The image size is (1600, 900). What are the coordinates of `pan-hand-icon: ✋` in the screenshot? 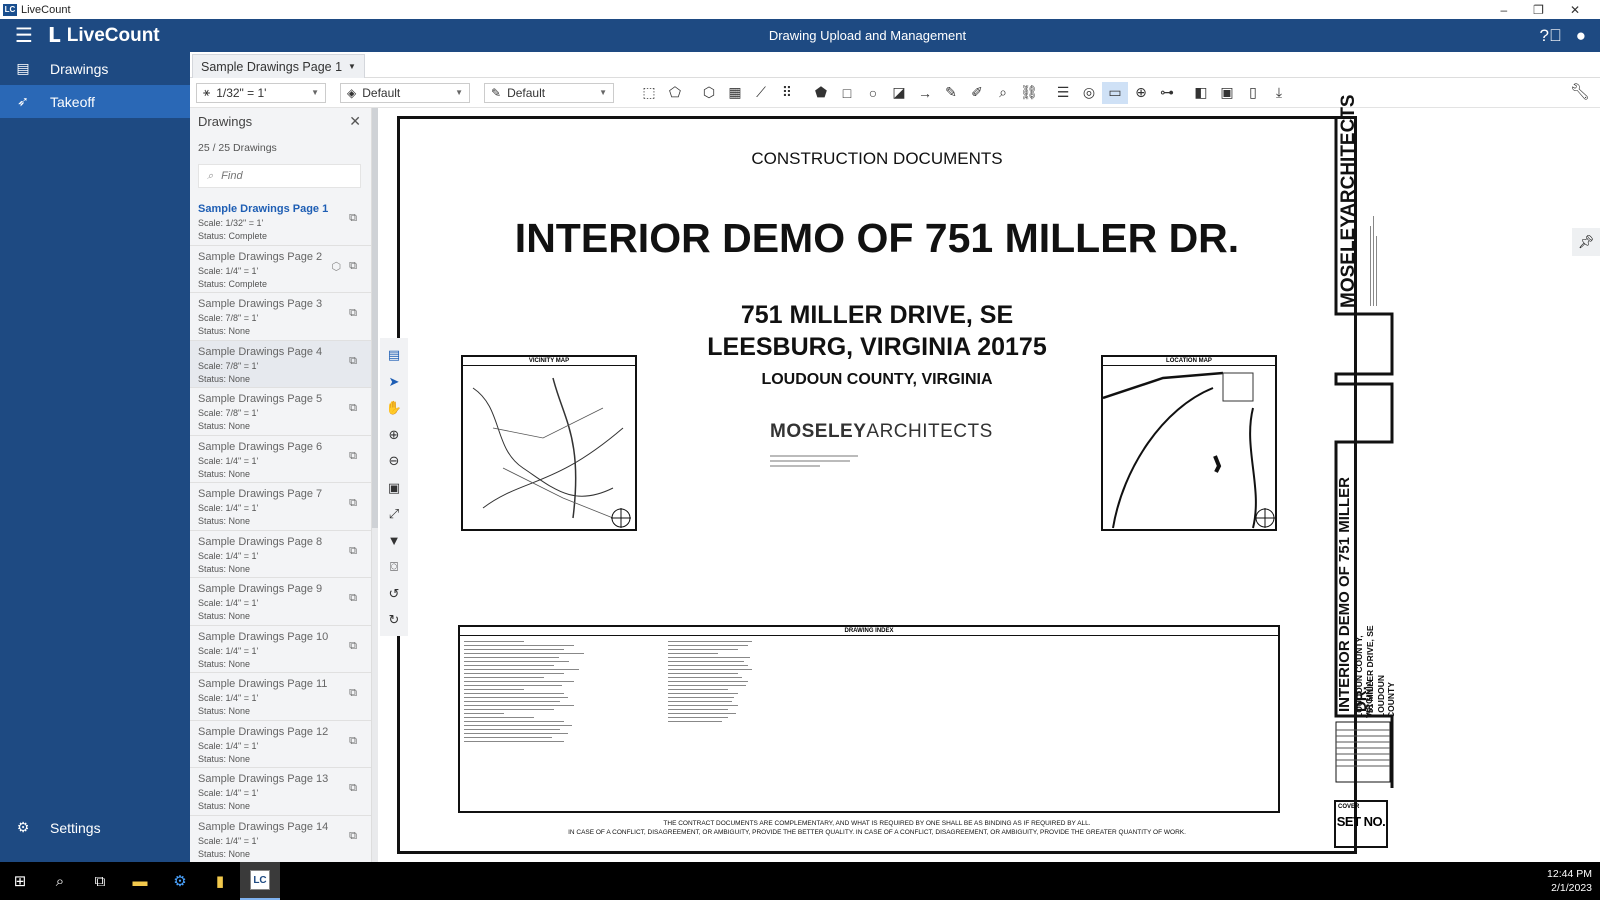 It's located at (394, 408).